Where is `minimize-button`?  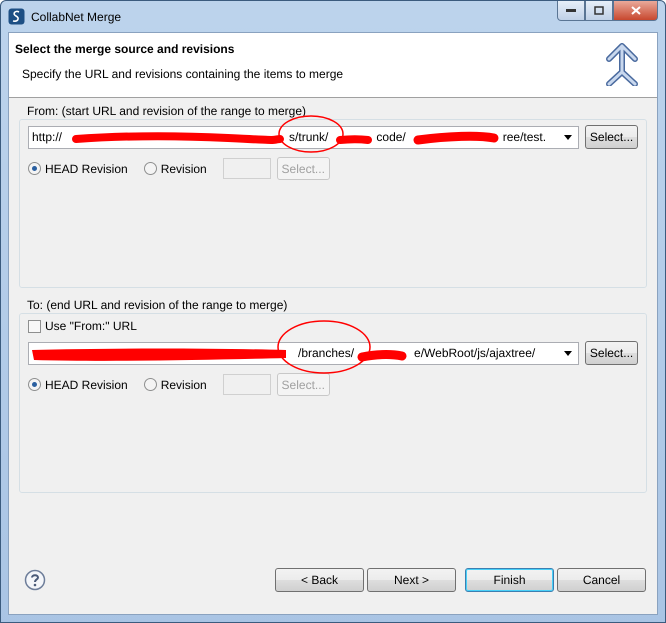
minimize-button is located at coordinates (571, 11).